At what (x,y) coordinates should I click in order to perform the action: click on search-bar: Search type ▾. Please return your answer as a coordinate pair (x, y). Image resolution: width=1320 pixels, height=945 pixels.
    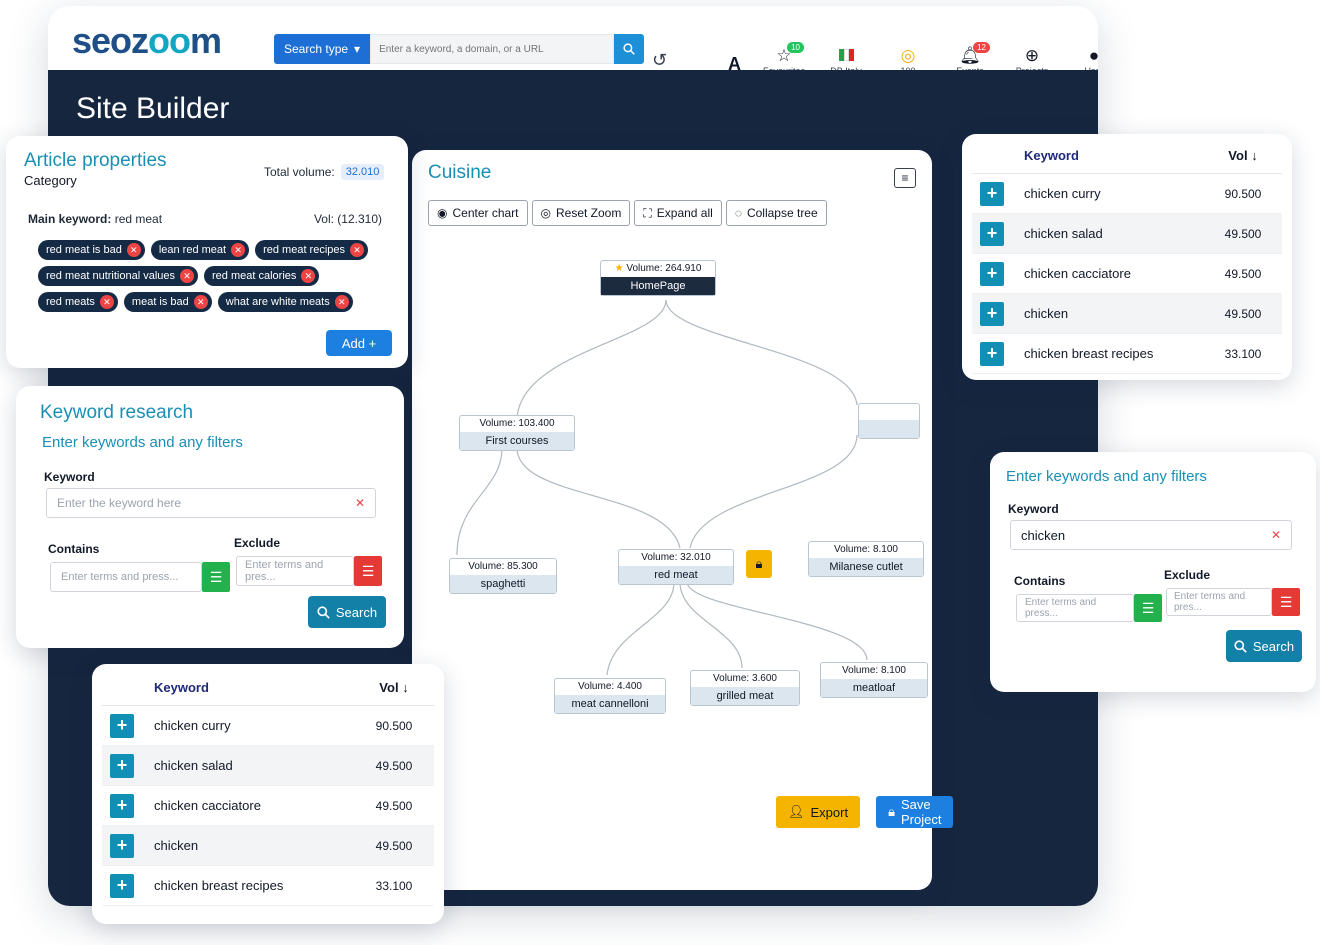
    Looking at the image, I should click on (459, 49).